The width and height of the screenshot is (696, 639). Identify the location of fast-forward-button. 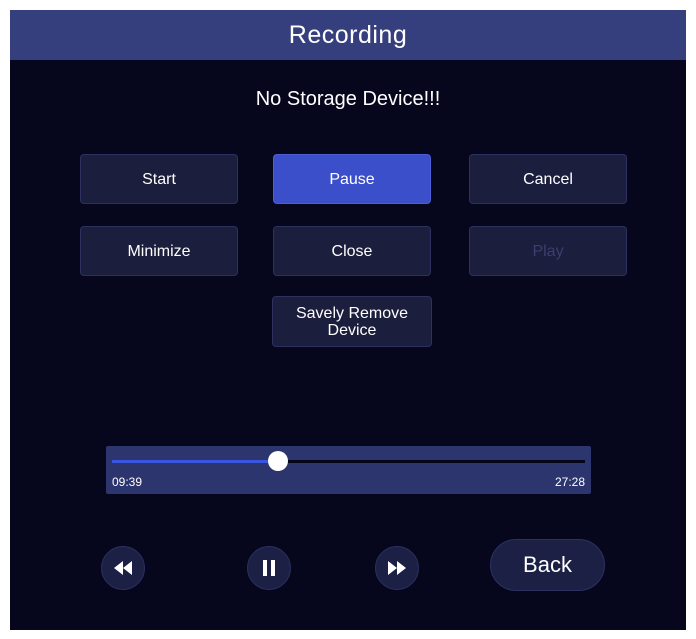
(397, 568).